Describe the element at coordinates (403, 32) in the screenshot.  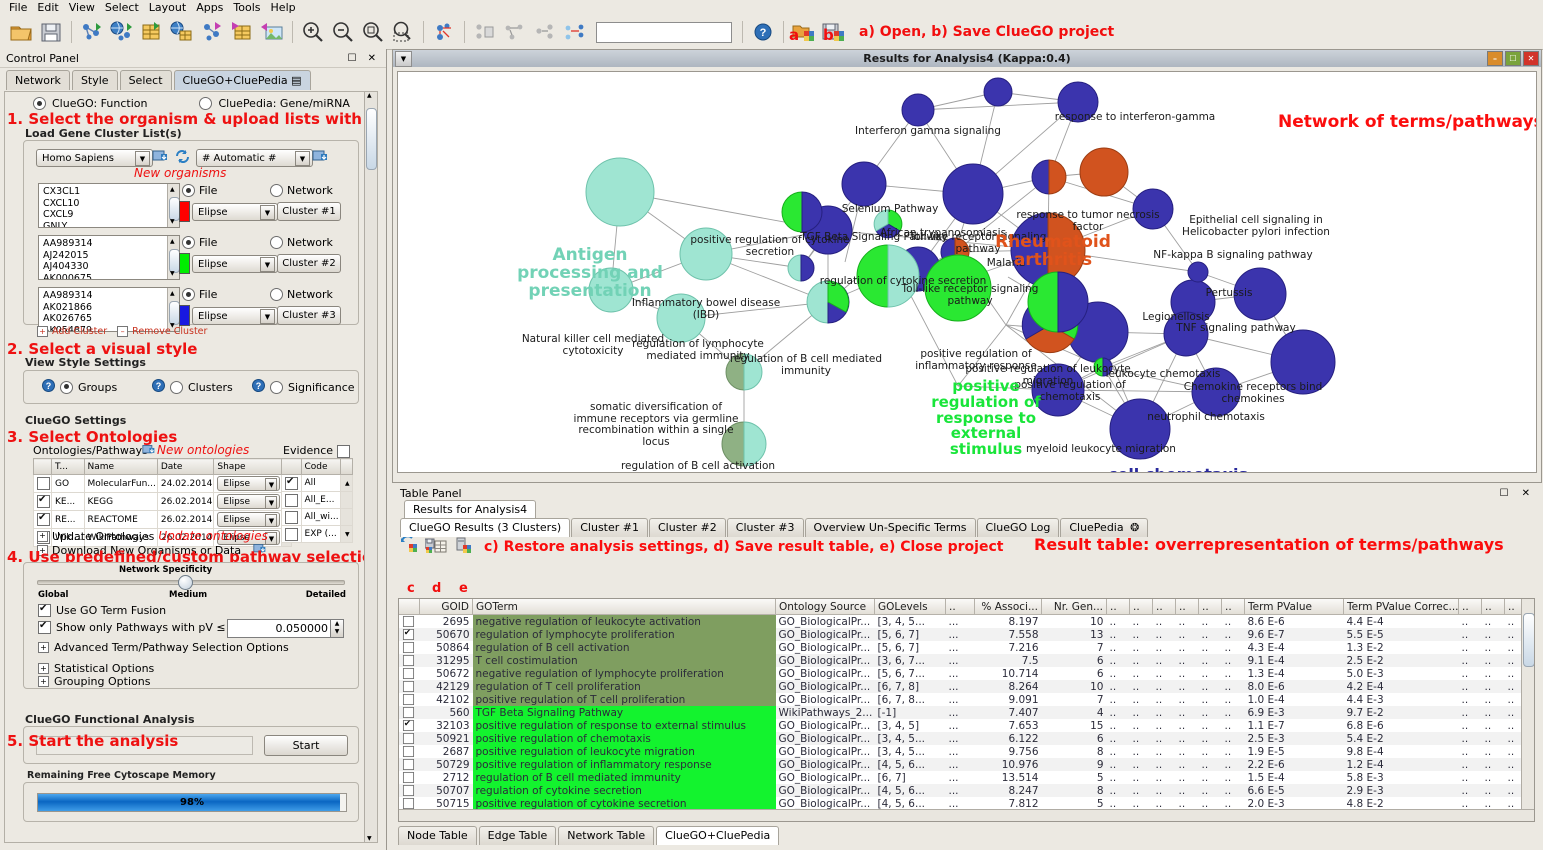
I see `zoom-selected-icon` at that location.